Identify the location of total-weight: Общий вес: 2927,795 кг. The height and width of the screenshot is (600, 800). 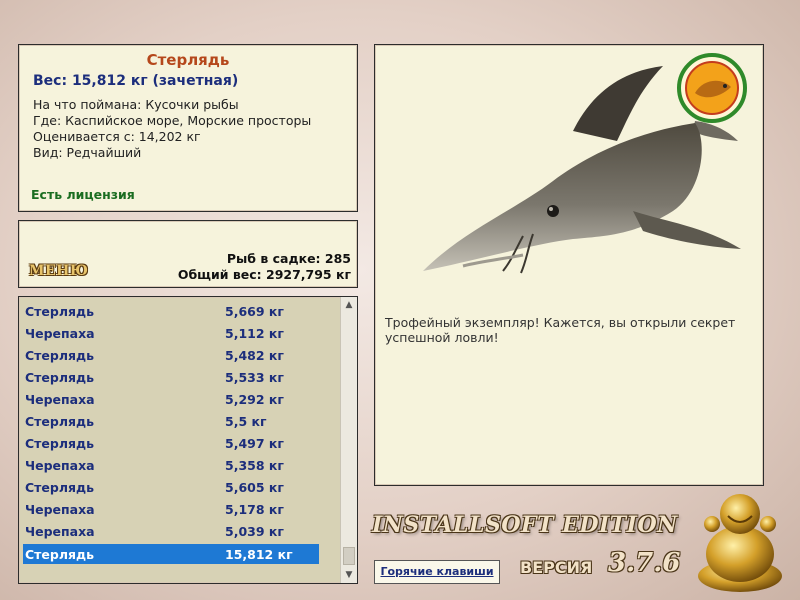
(264, 274).